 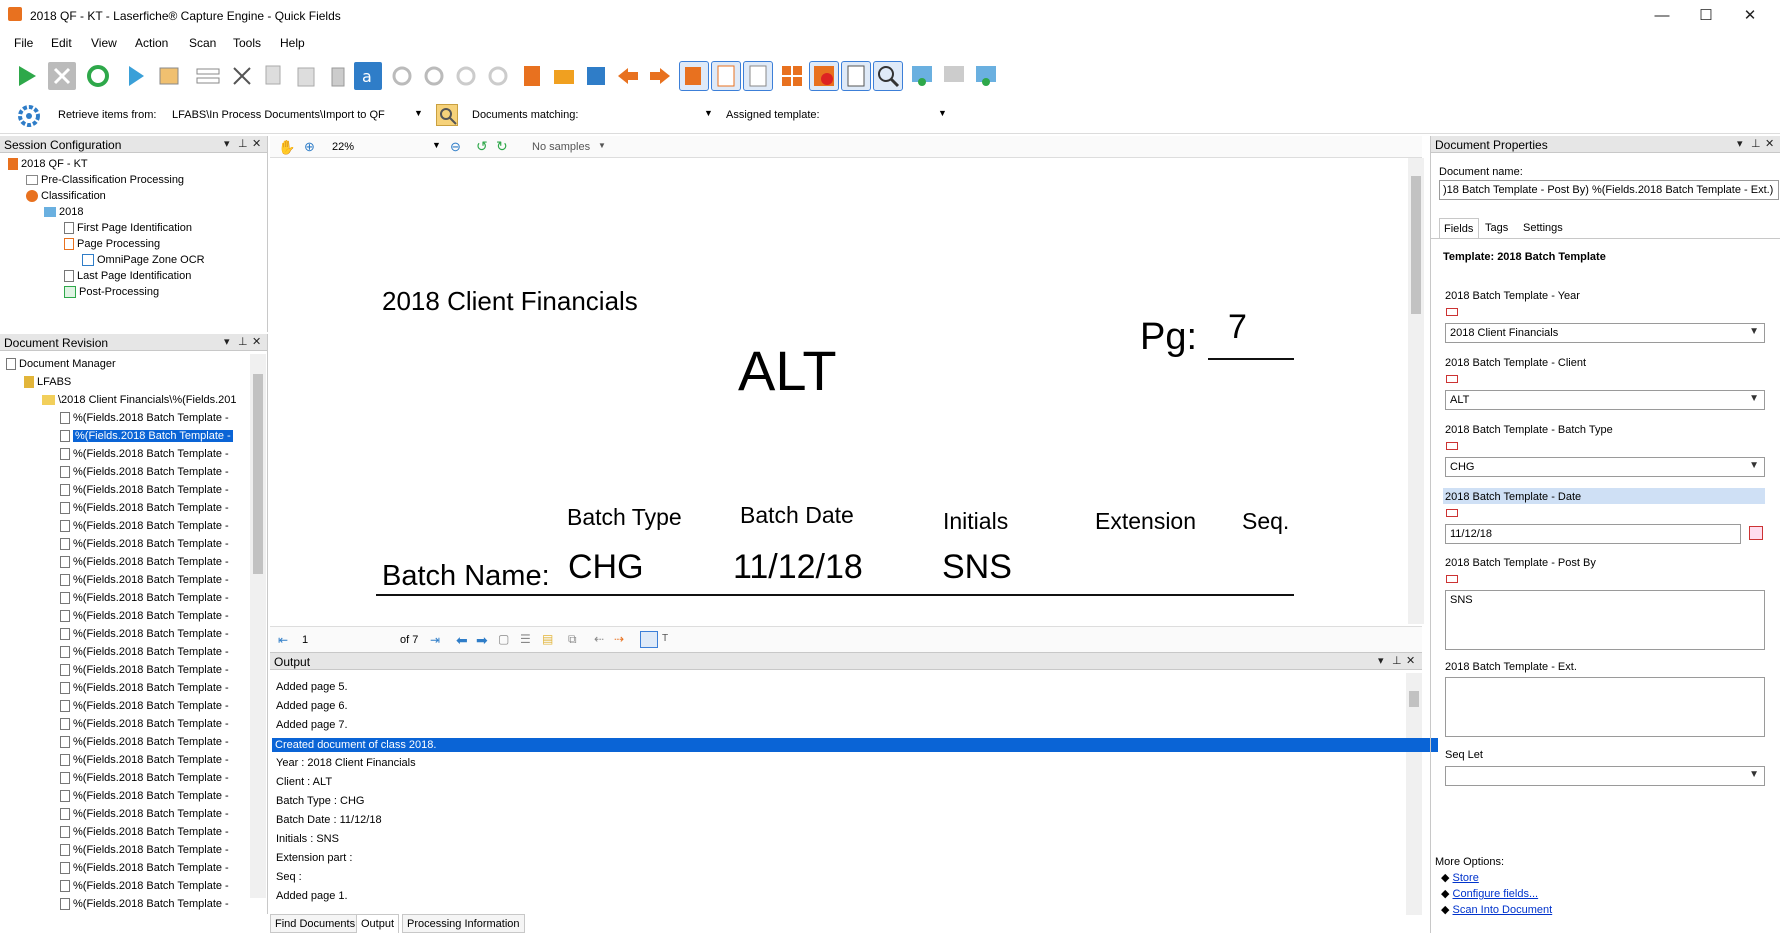 What do you see at coordinates (986, 76) in the screenshot?
I see `image-export-icon` at bounding box center [986, 76].